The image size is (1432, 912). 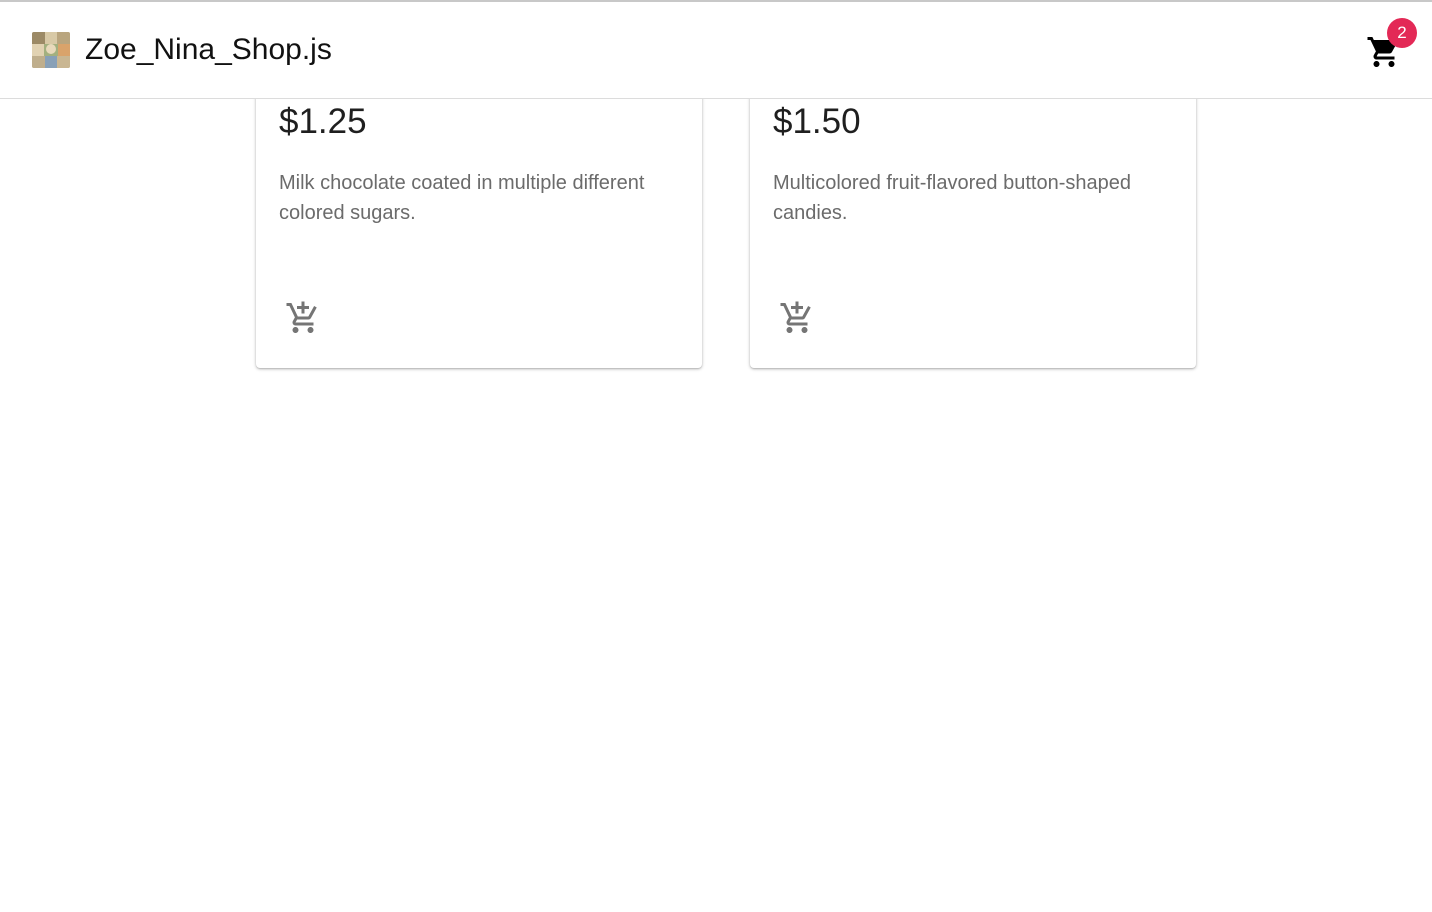 I want to click on app-bar: Zoe_Nina_Shop.js 2, so click(x=716, y=50).